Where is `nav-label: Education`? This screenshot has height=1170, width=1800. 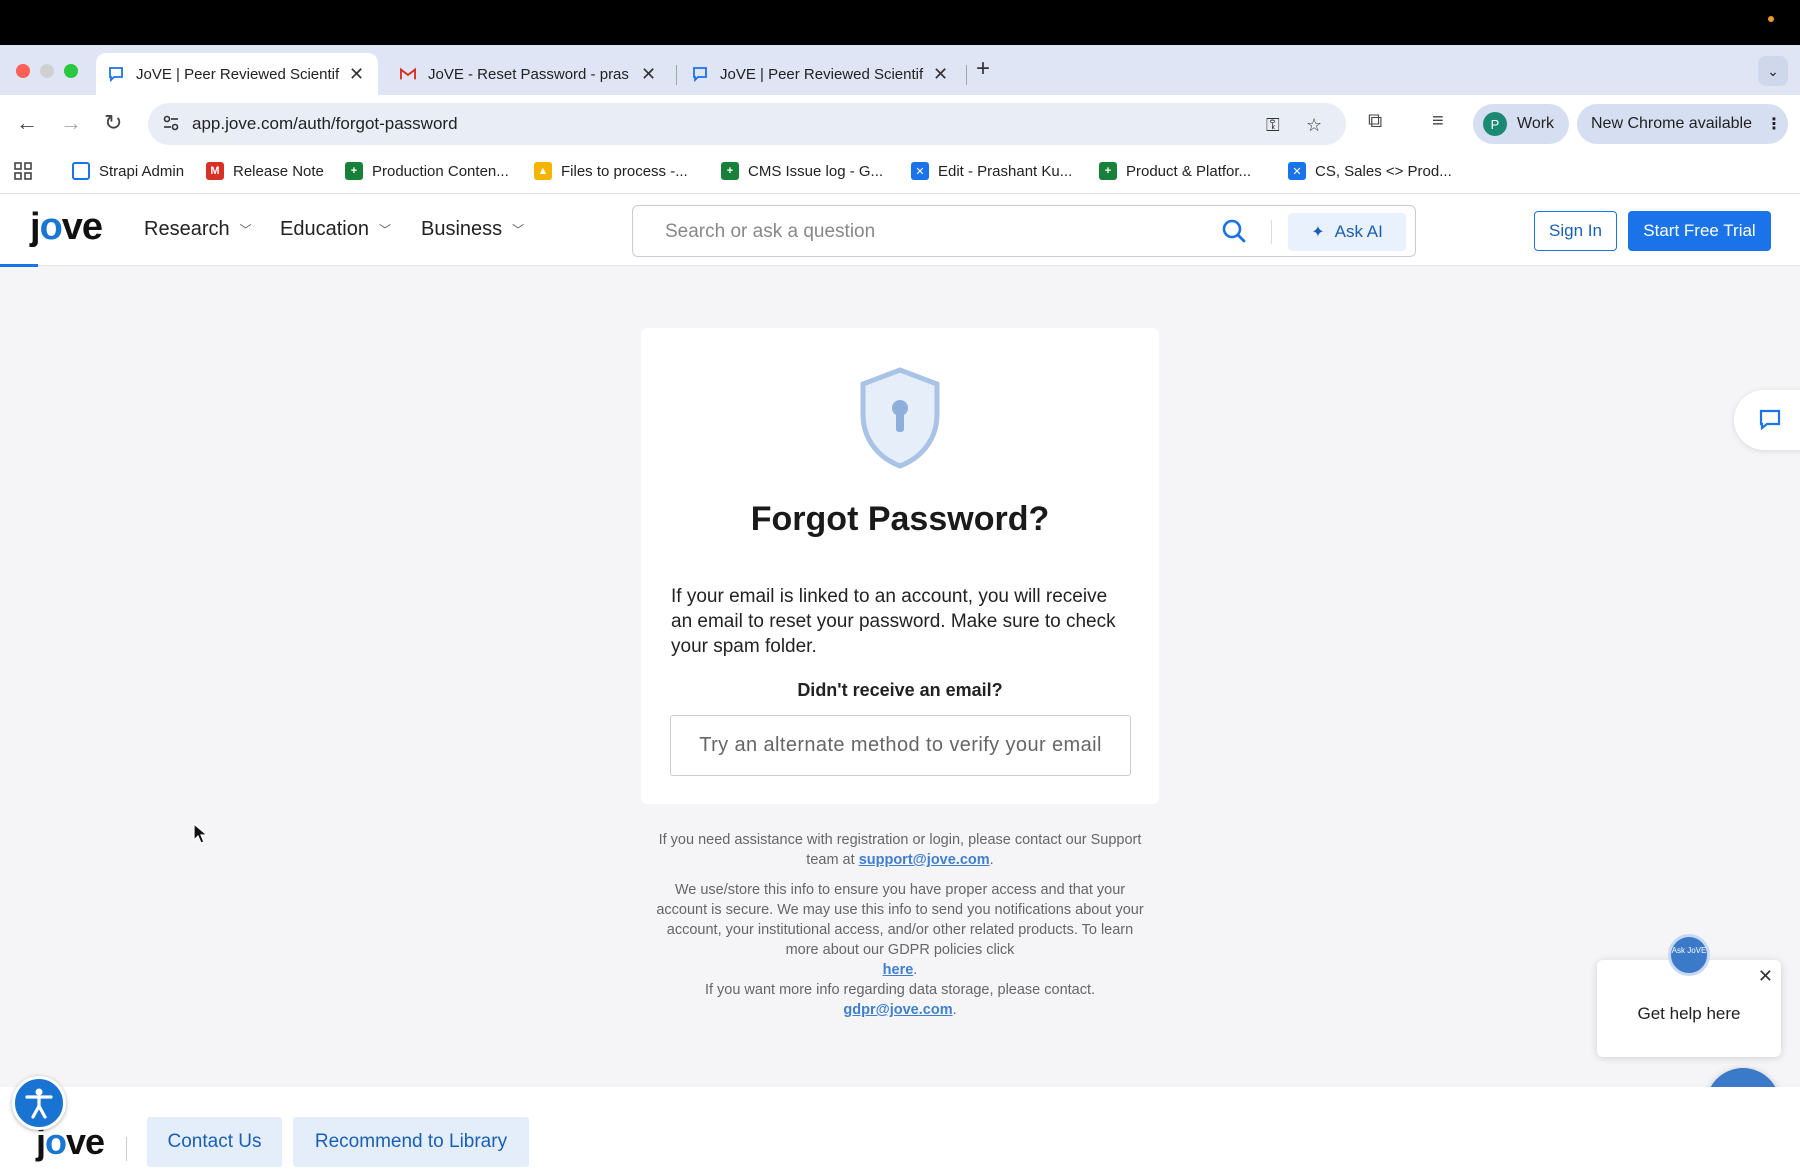 nav-label: Education is located at coordinates (324, 229).